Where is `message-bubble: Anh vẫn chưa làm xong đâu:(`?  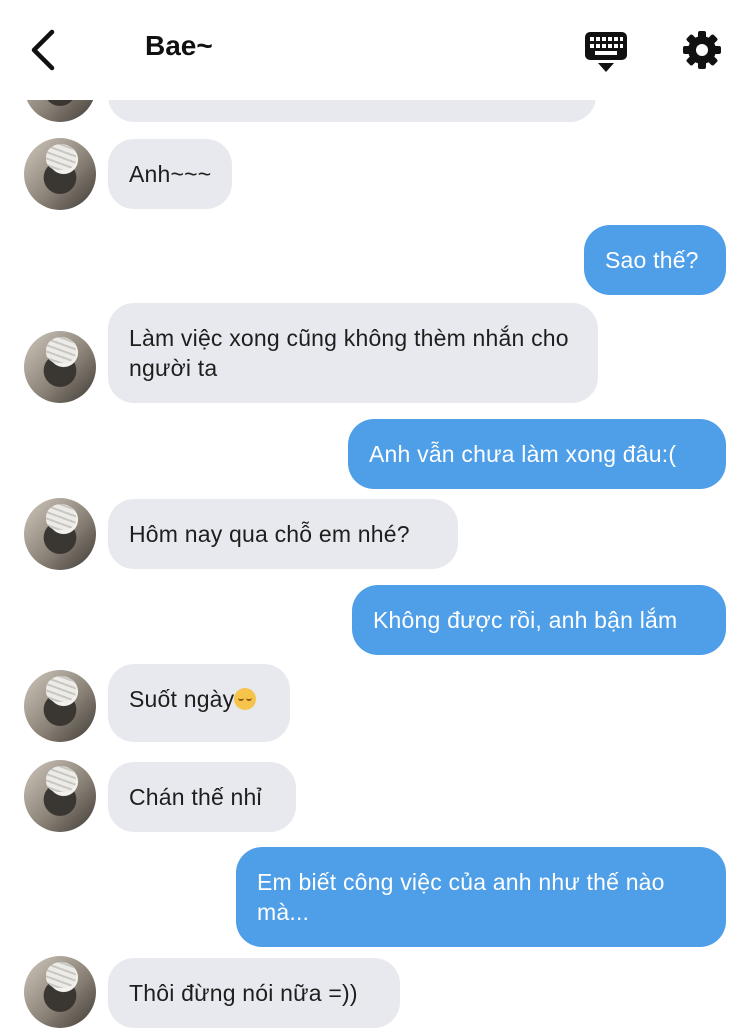
message-bubble: Anh vẫn chưa làm xong đâu:( is located at coordinates (537, 454).